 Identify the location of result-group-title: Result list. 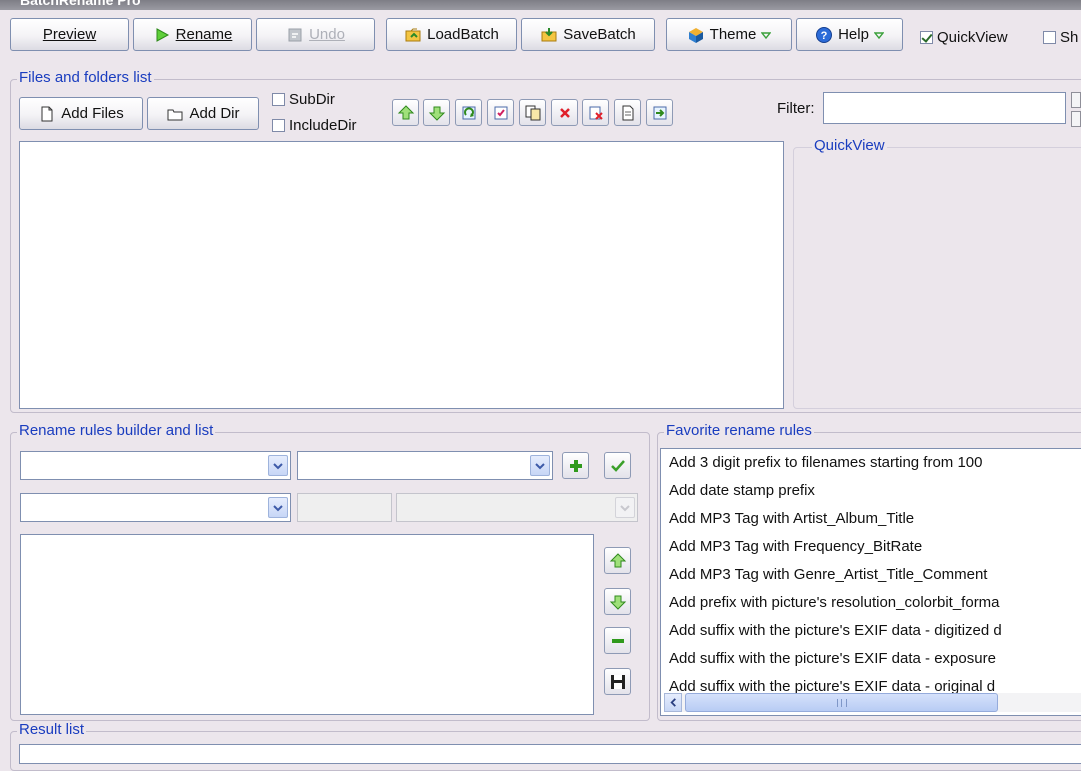
(52, 729).